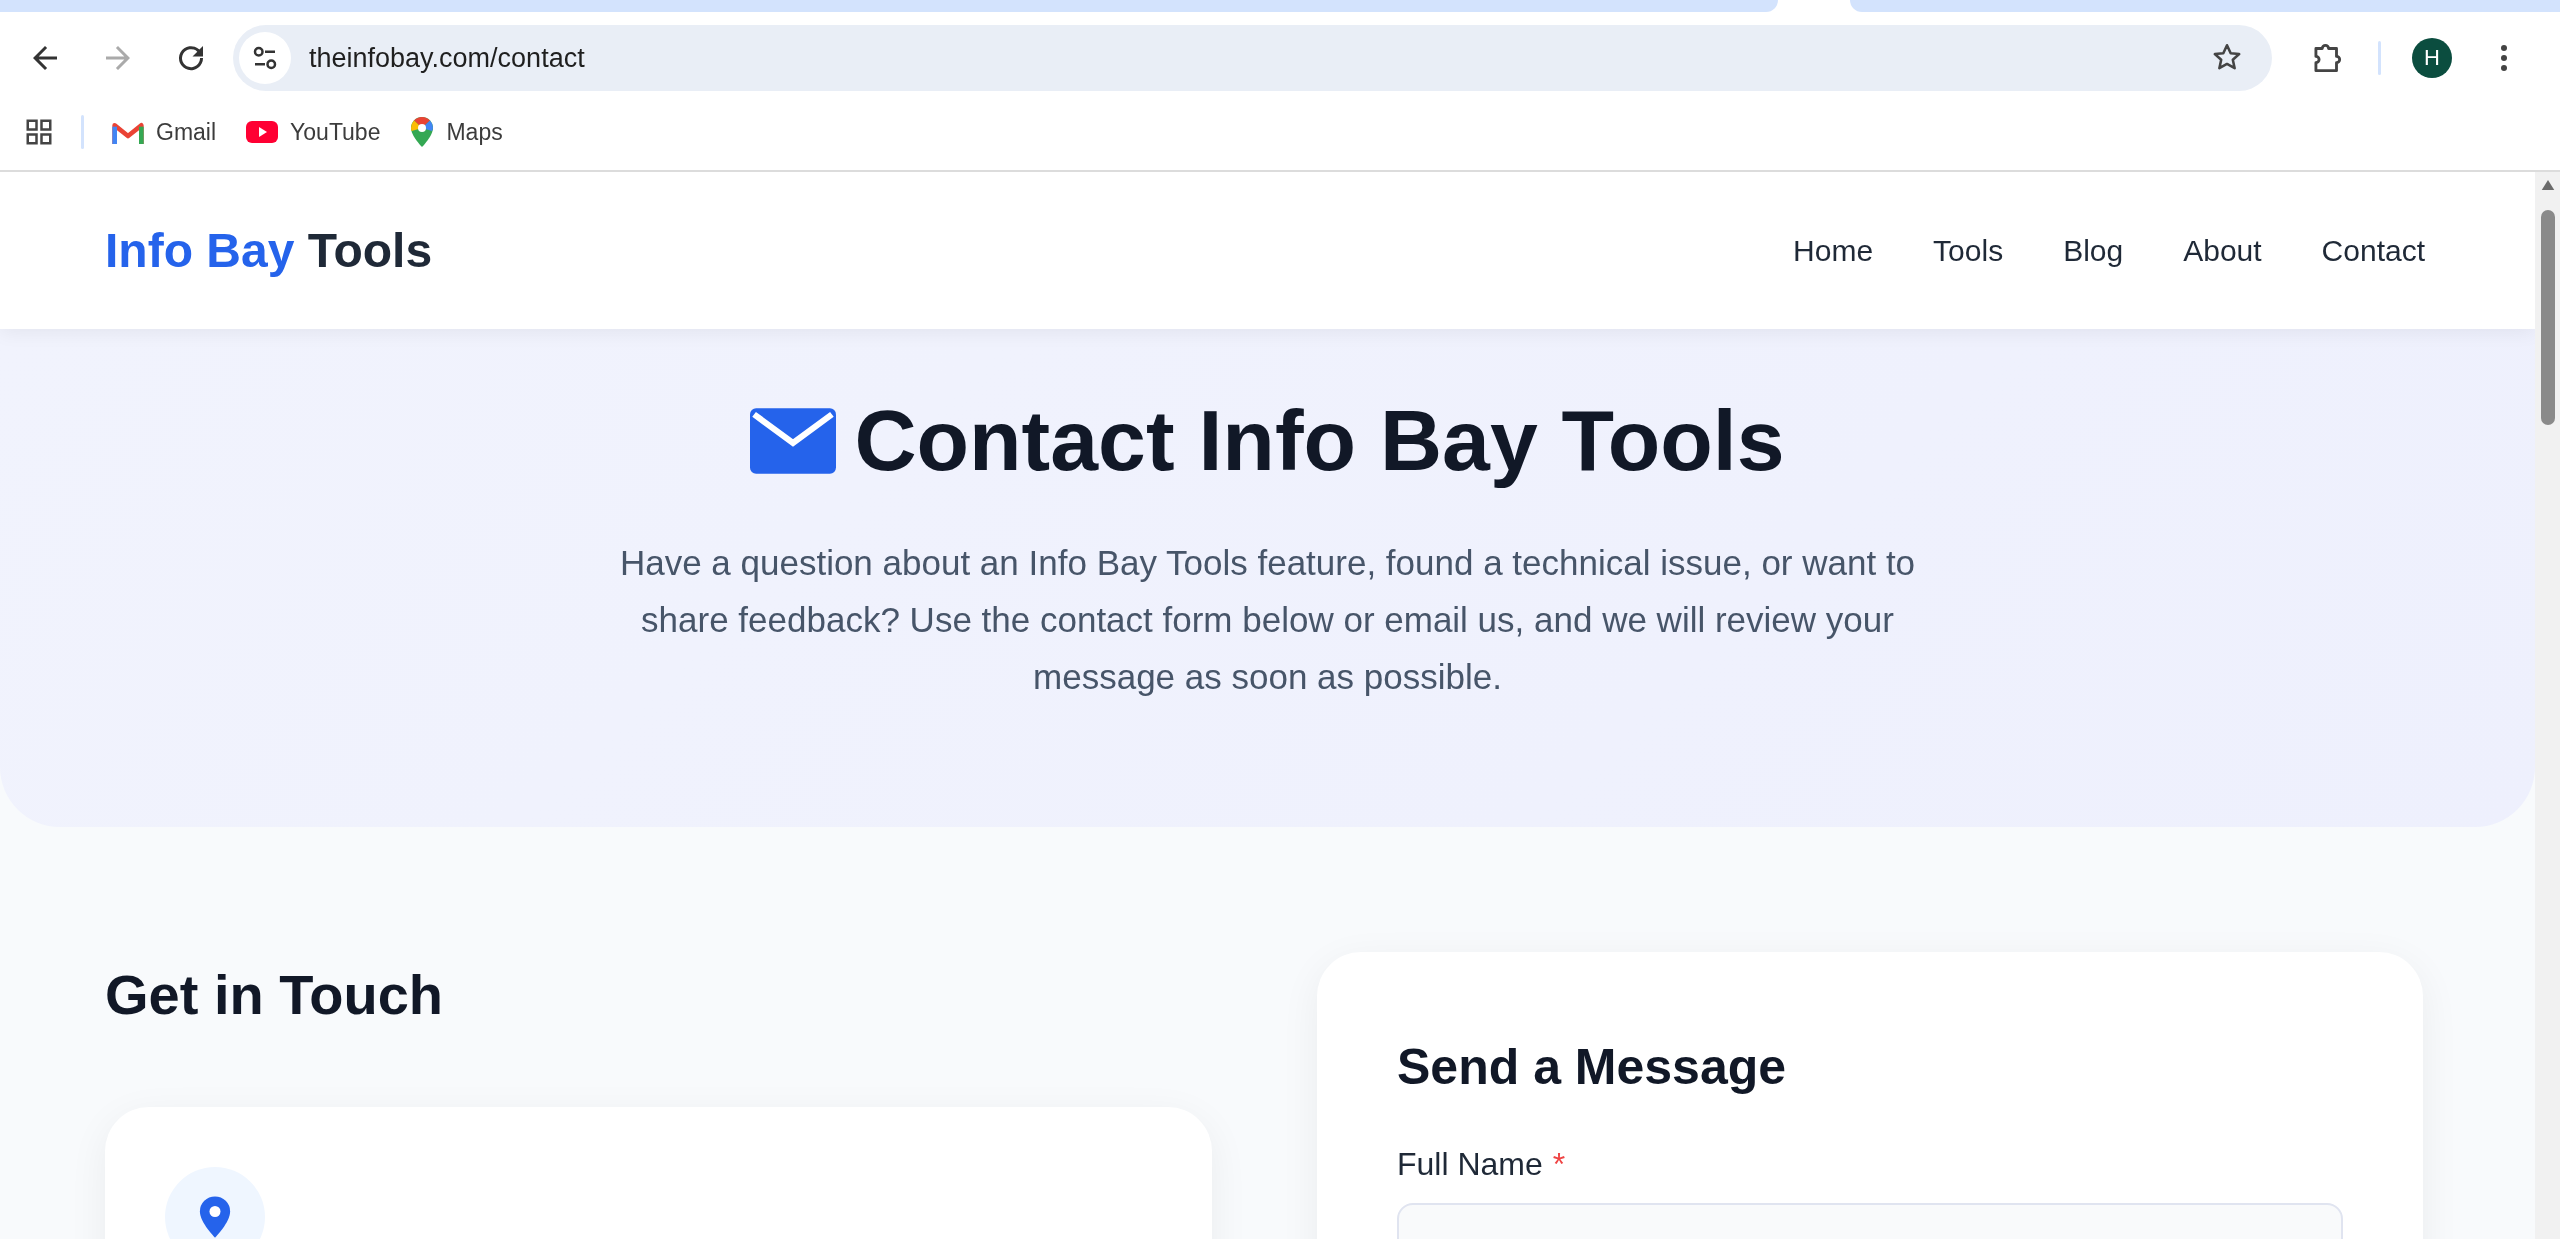 This screenshot has height=1239, width=2560. What do you see at coordinates (474, 132) in the screenshot?
I see `bookmark-link: Maps` at bounding box center [474, 132].